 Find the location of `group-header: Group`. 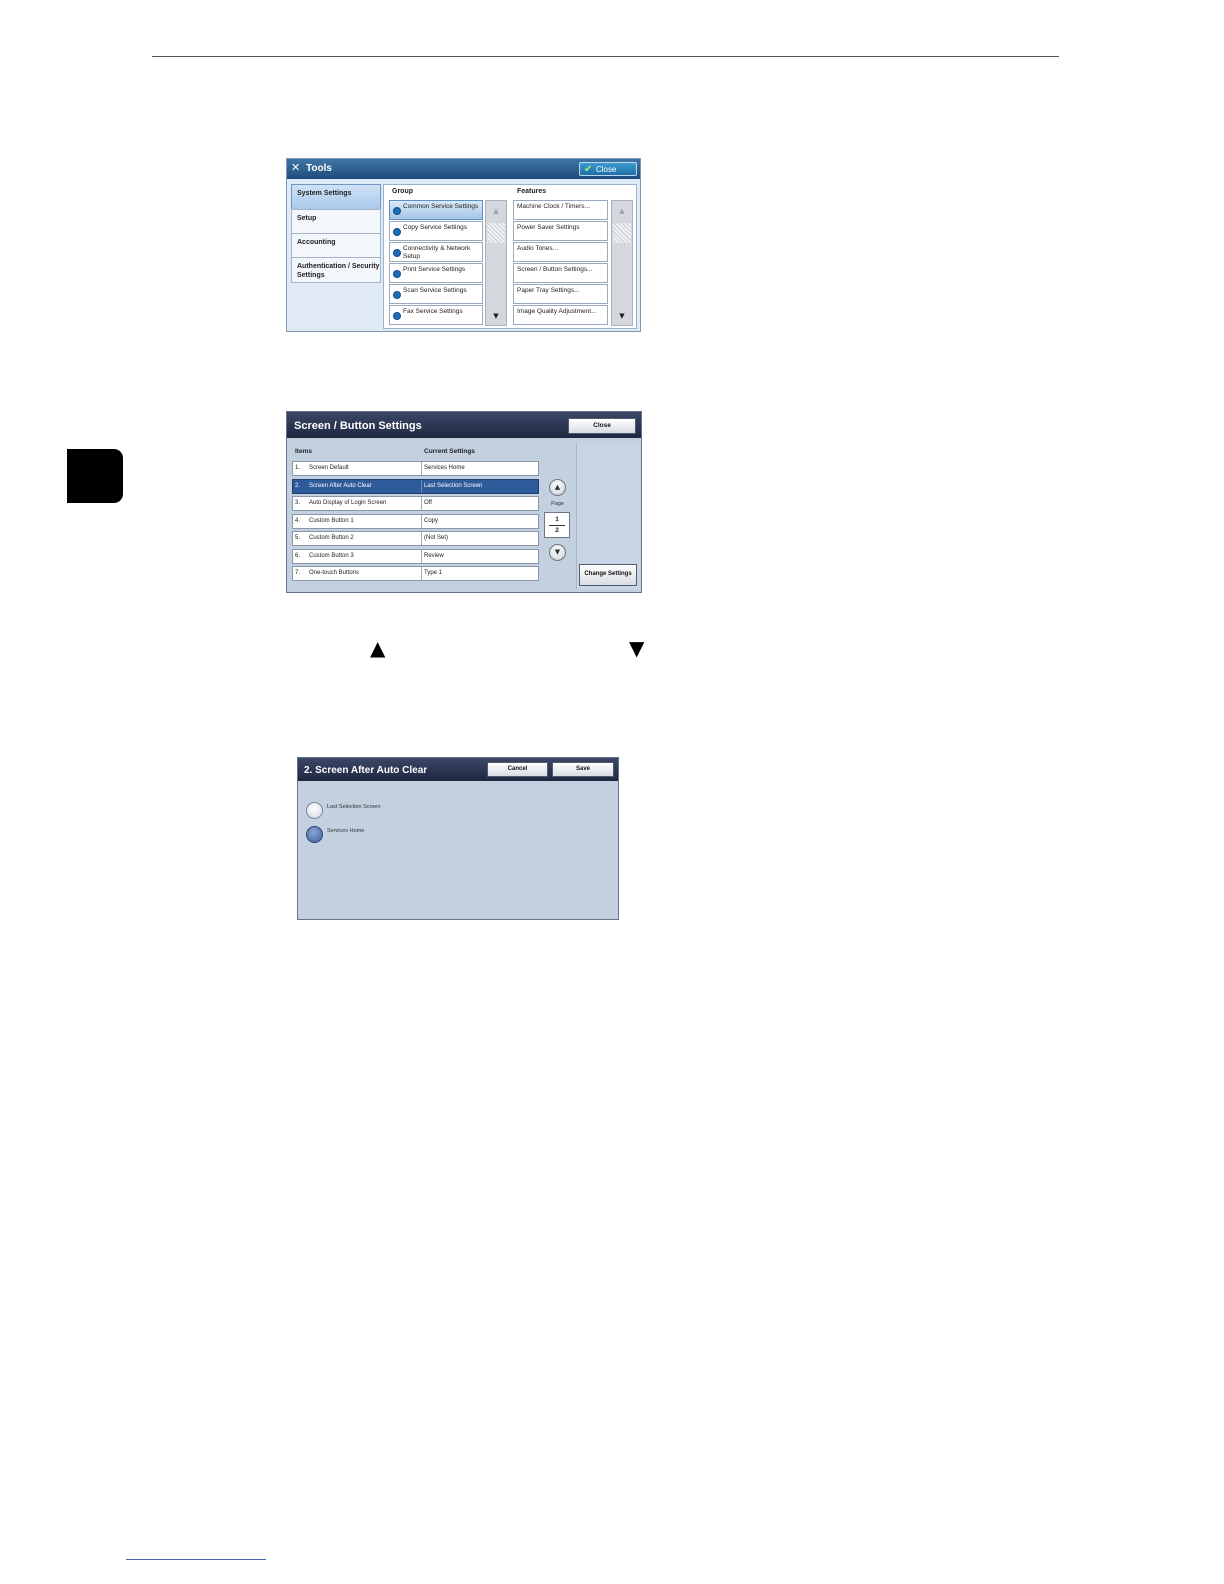

group-header: Group is located at coordinates (402, 191).